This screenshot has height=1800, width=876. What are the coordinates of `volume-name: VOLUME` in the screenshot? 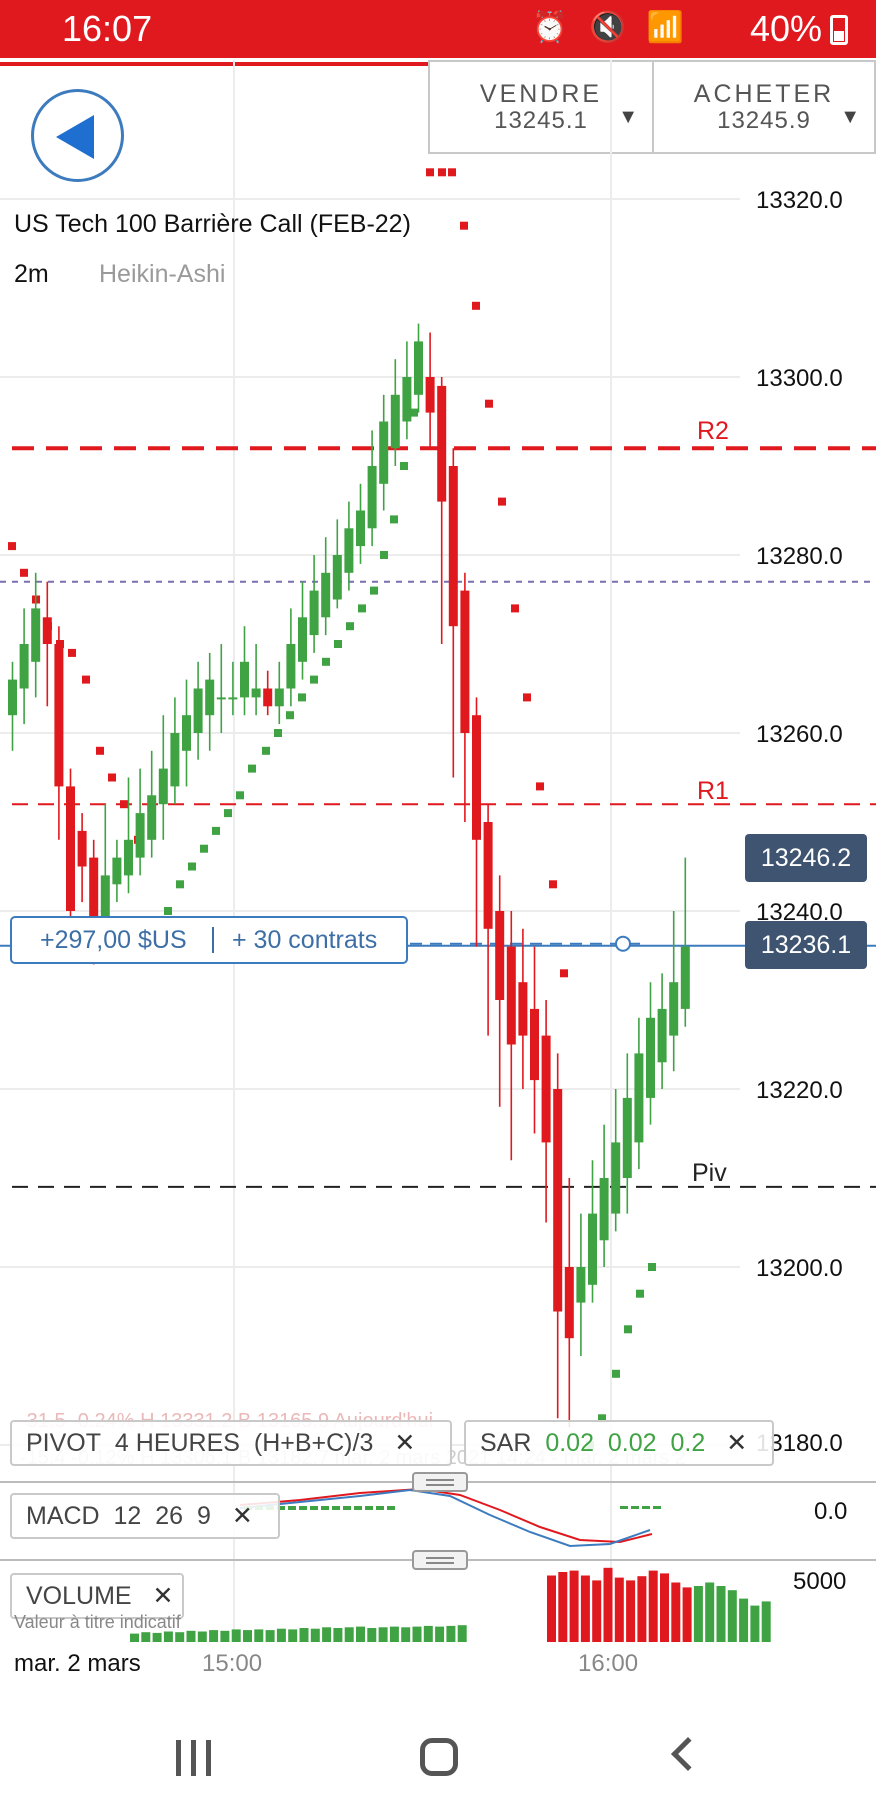 It's located at (79, 1596).